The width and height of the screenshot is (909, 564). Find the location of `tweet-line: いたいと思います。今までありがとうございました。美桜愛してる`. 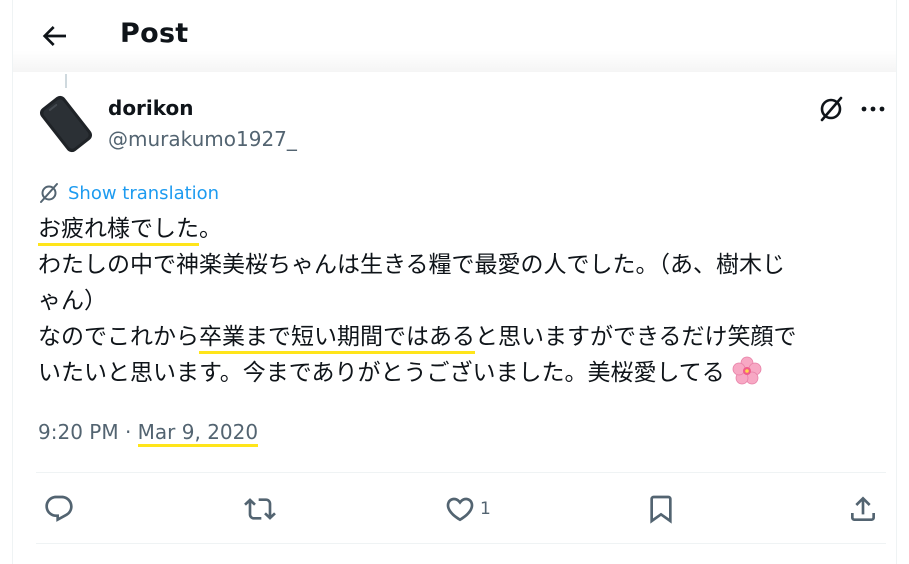

tweet-line: いたいと思います。今までありがとうございました。美桜愛してる is located at coordinates (458, 373).